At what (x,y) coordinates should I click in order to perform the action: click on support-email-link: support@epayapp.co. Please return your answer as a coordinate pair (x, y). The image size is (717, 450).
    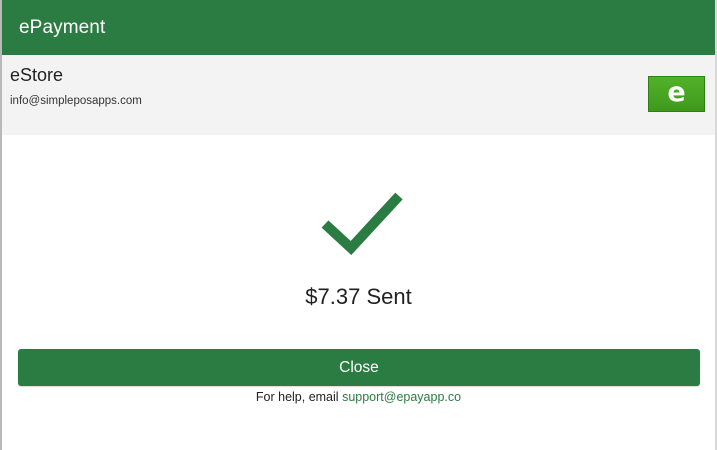
    Looking at the image, I should click on (401, 397).